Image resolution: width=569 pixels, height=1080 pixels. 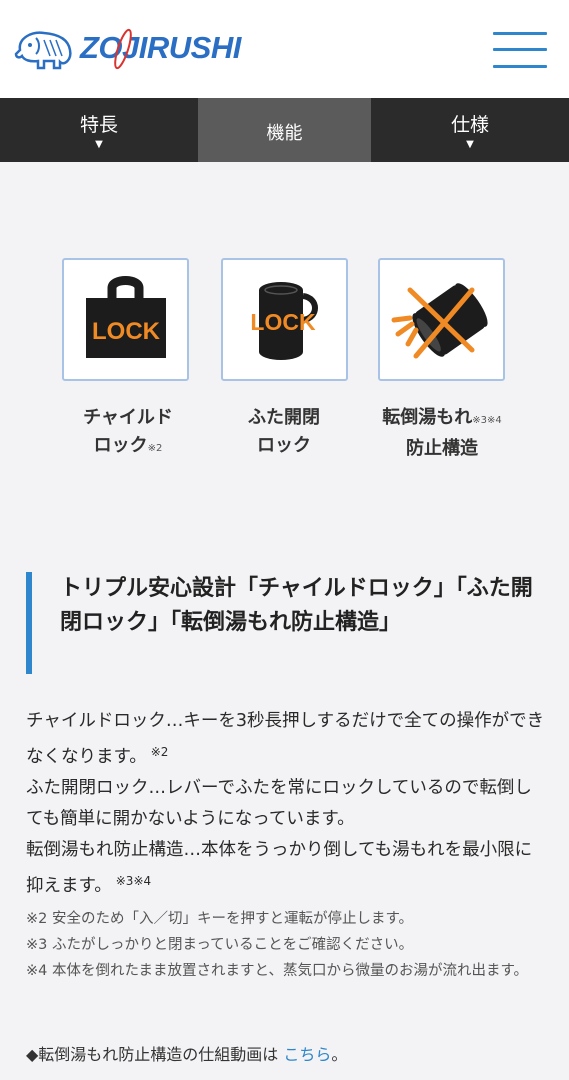 What do you see at coordinates (120, 445) in the screenshot?
I see `child-lock-label-line2: ロック` at bounding box center [120, 445].